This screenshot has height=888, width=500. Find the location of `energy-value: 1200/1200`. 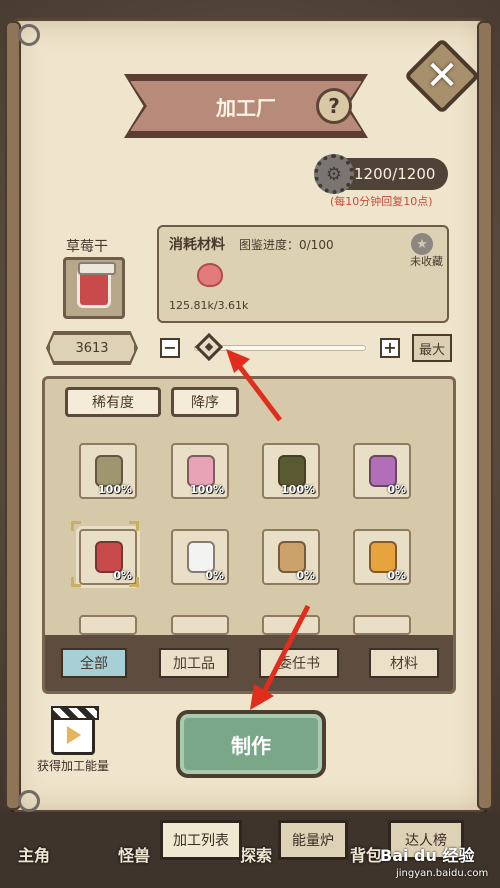

energy-value: 1200/1200 is located at coordinates (395, 174).